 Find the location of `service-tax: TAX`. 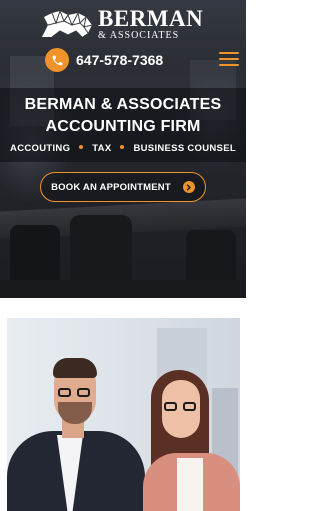

service-tax: TAX is located at coordinates (102, 148).